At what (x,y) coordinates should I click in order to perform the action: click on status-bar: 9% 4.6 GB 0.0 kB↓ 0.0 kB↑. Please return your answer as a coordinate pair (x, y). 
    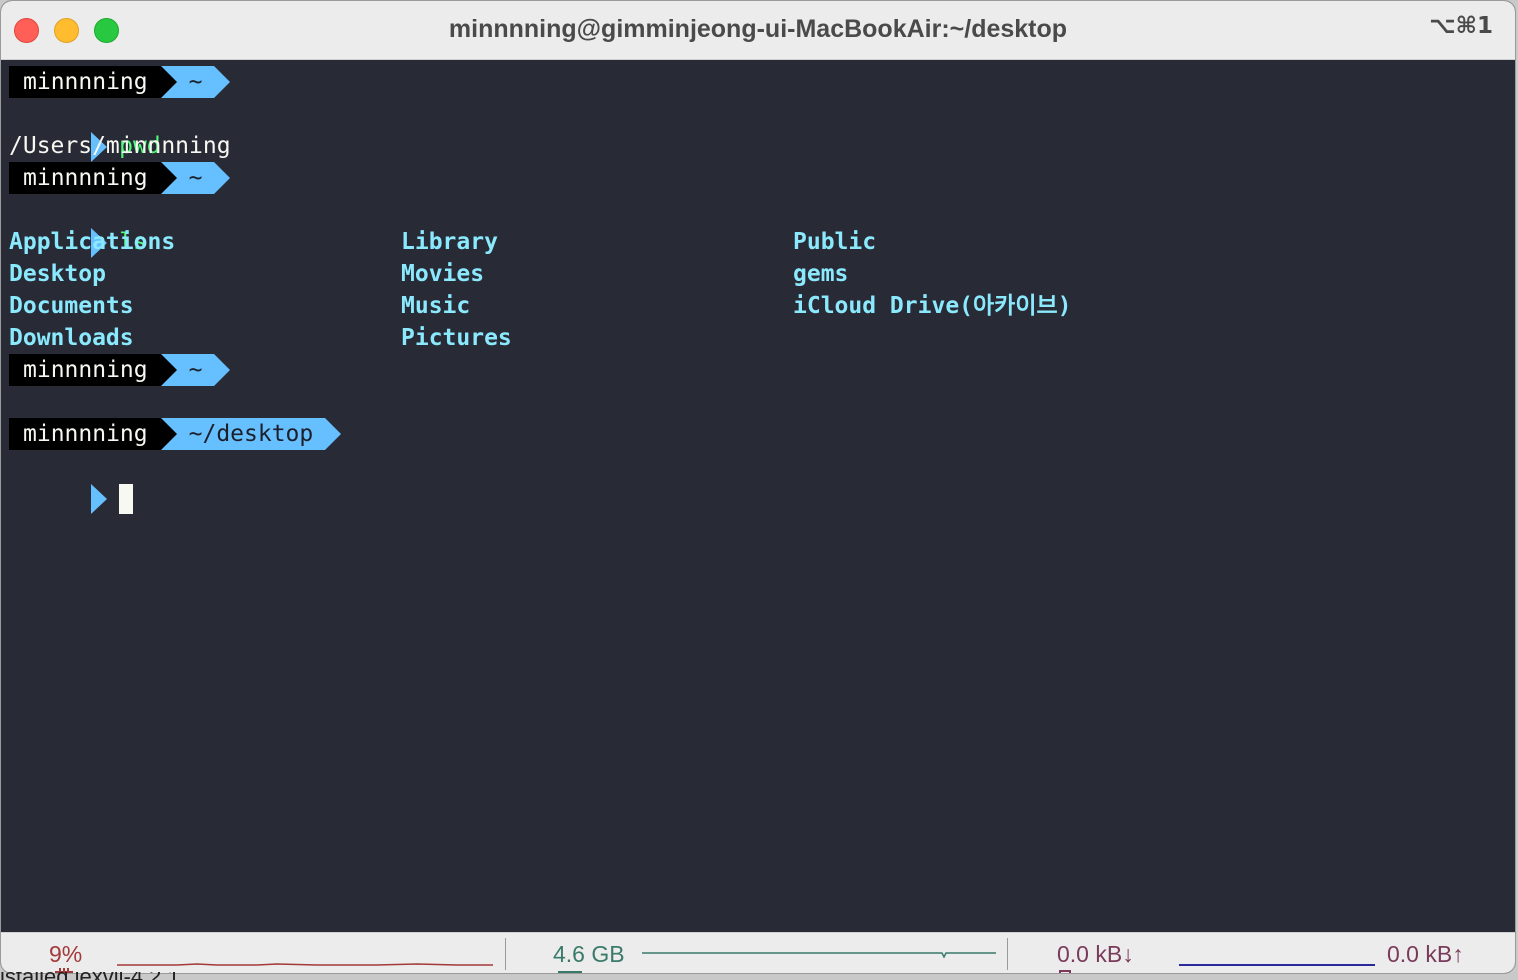
    Looking at the image, I should click on (758, 952).